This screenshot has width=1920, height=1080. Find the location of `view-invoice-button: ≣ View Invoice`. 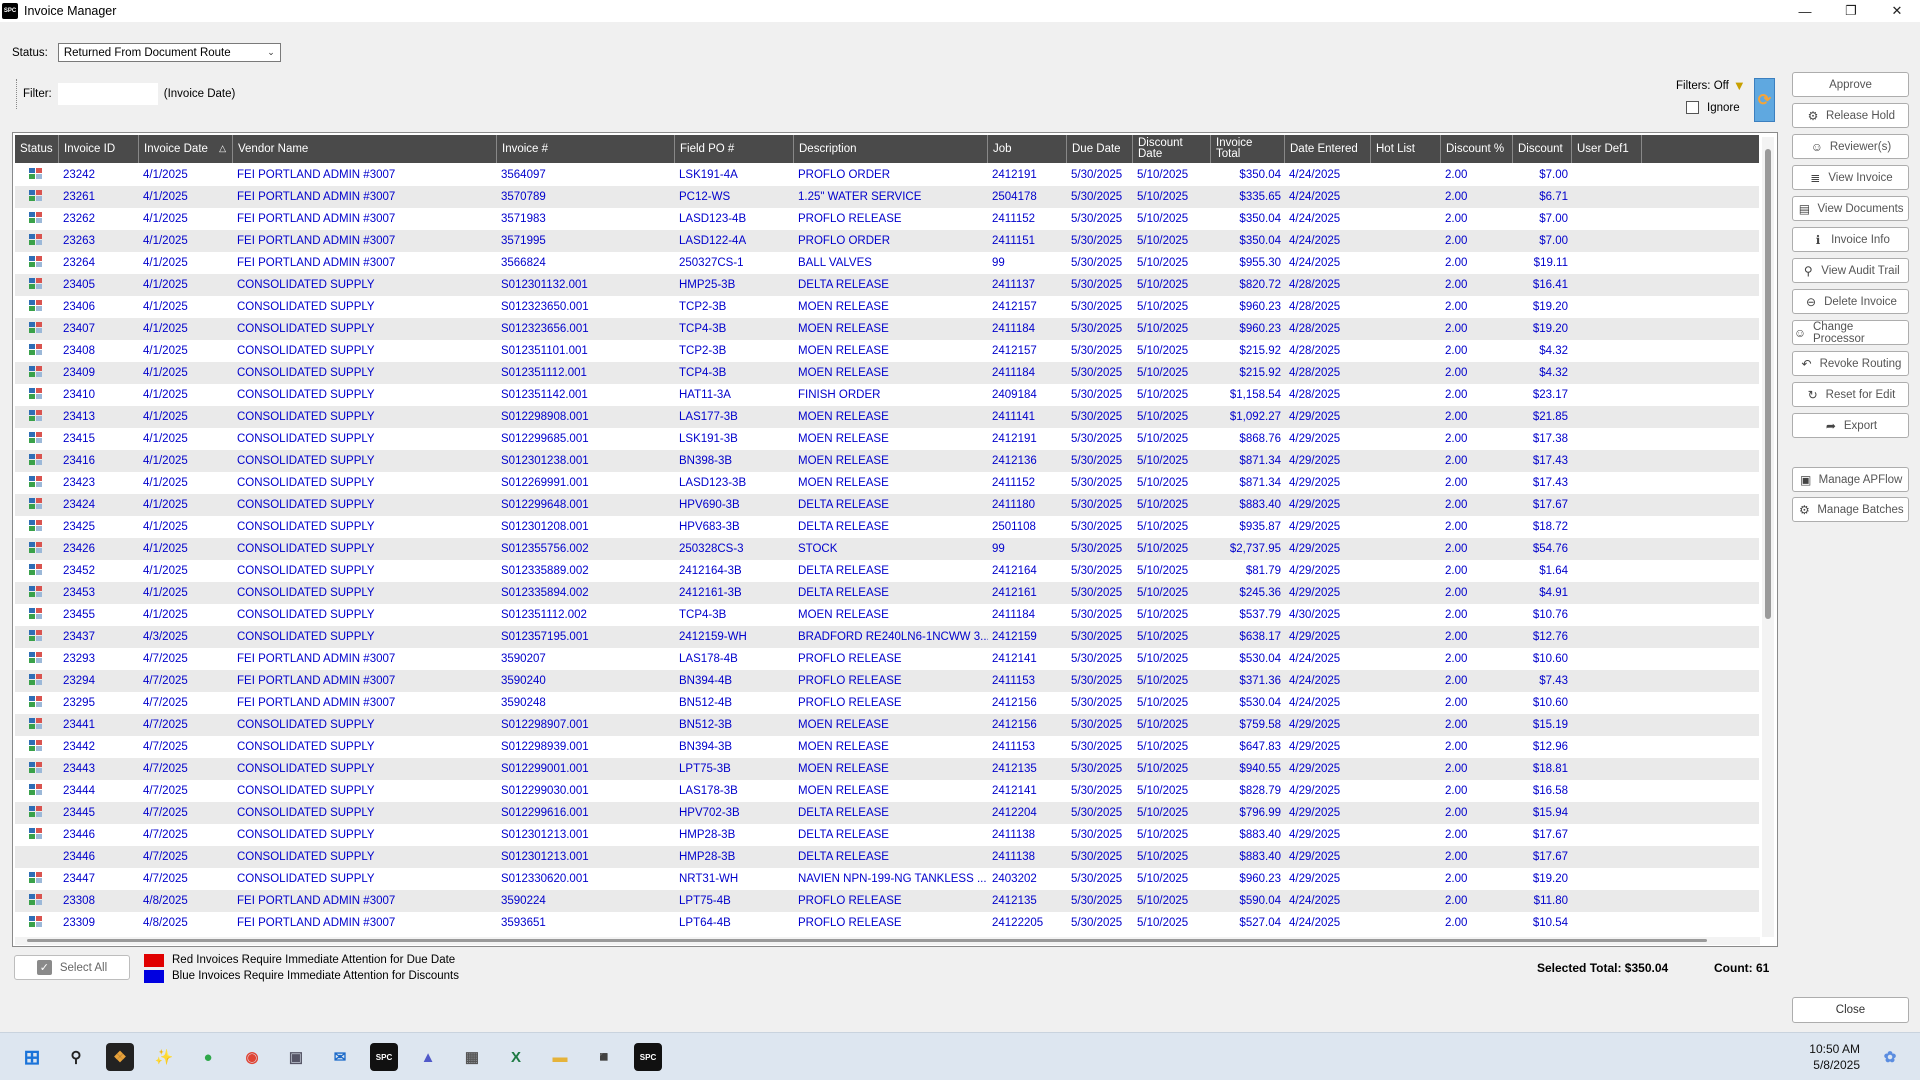

view-invoice-button: ≣ View Invoice is located at coordinates (1850, 177).